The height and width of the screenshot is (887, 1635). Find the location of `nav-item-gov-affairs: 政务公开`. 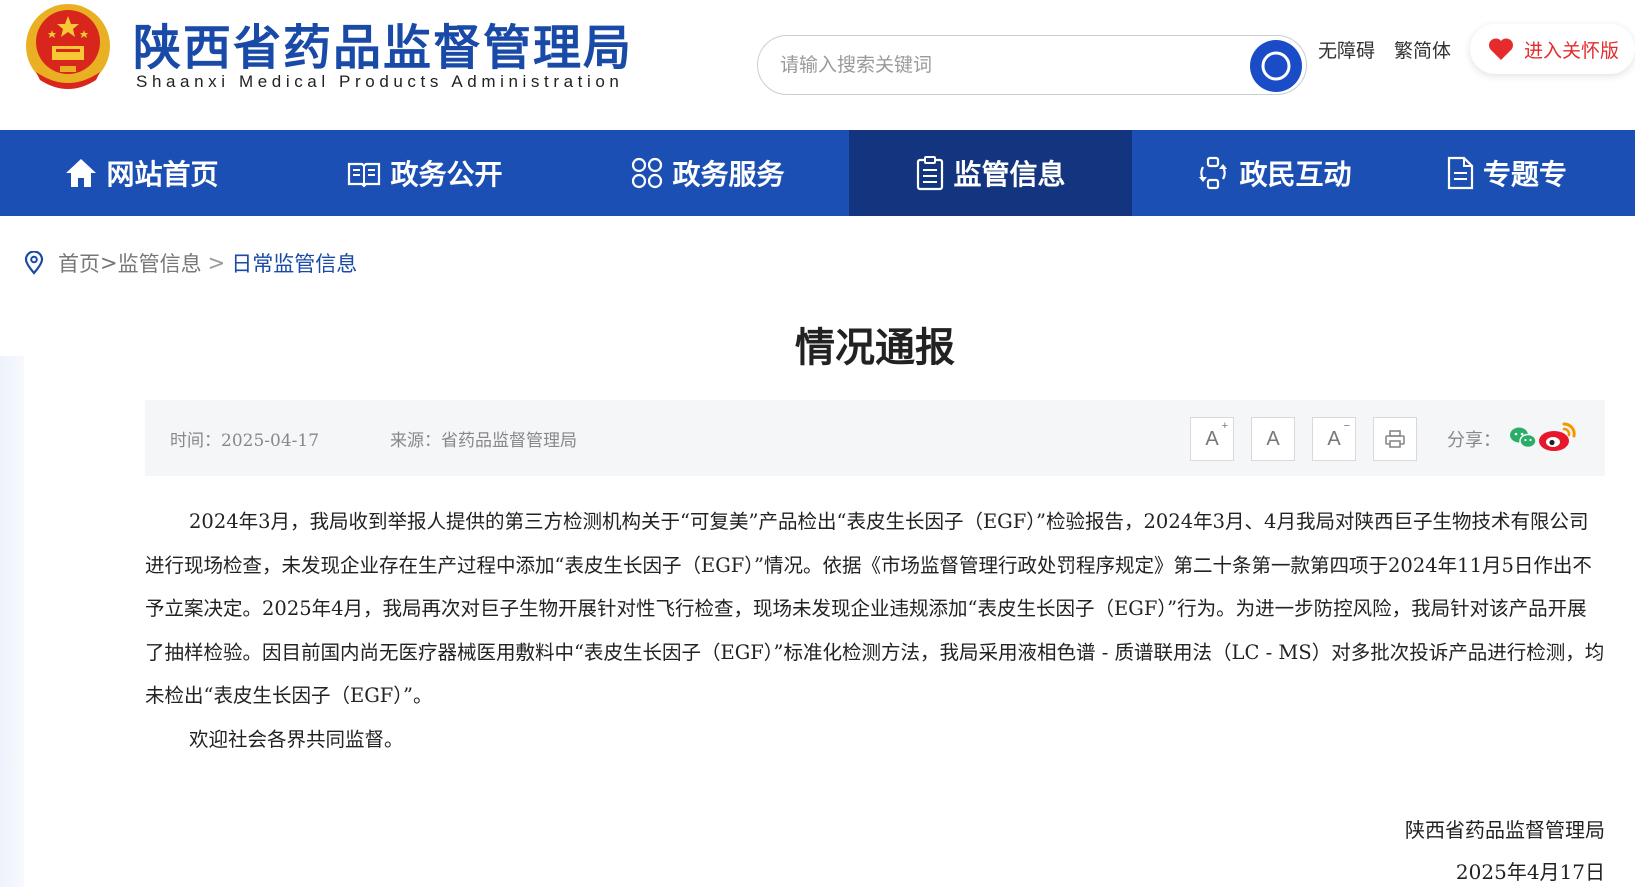

nav-item-gov-affairs: 政务公开 is located at coordinates (424, 173).